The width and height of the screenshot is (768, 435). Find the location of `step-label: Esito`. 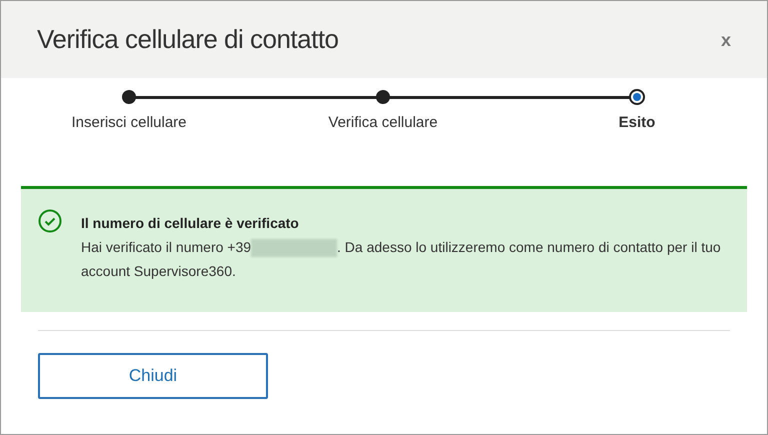

step-label: Esito is located at coordinates (637, 123).